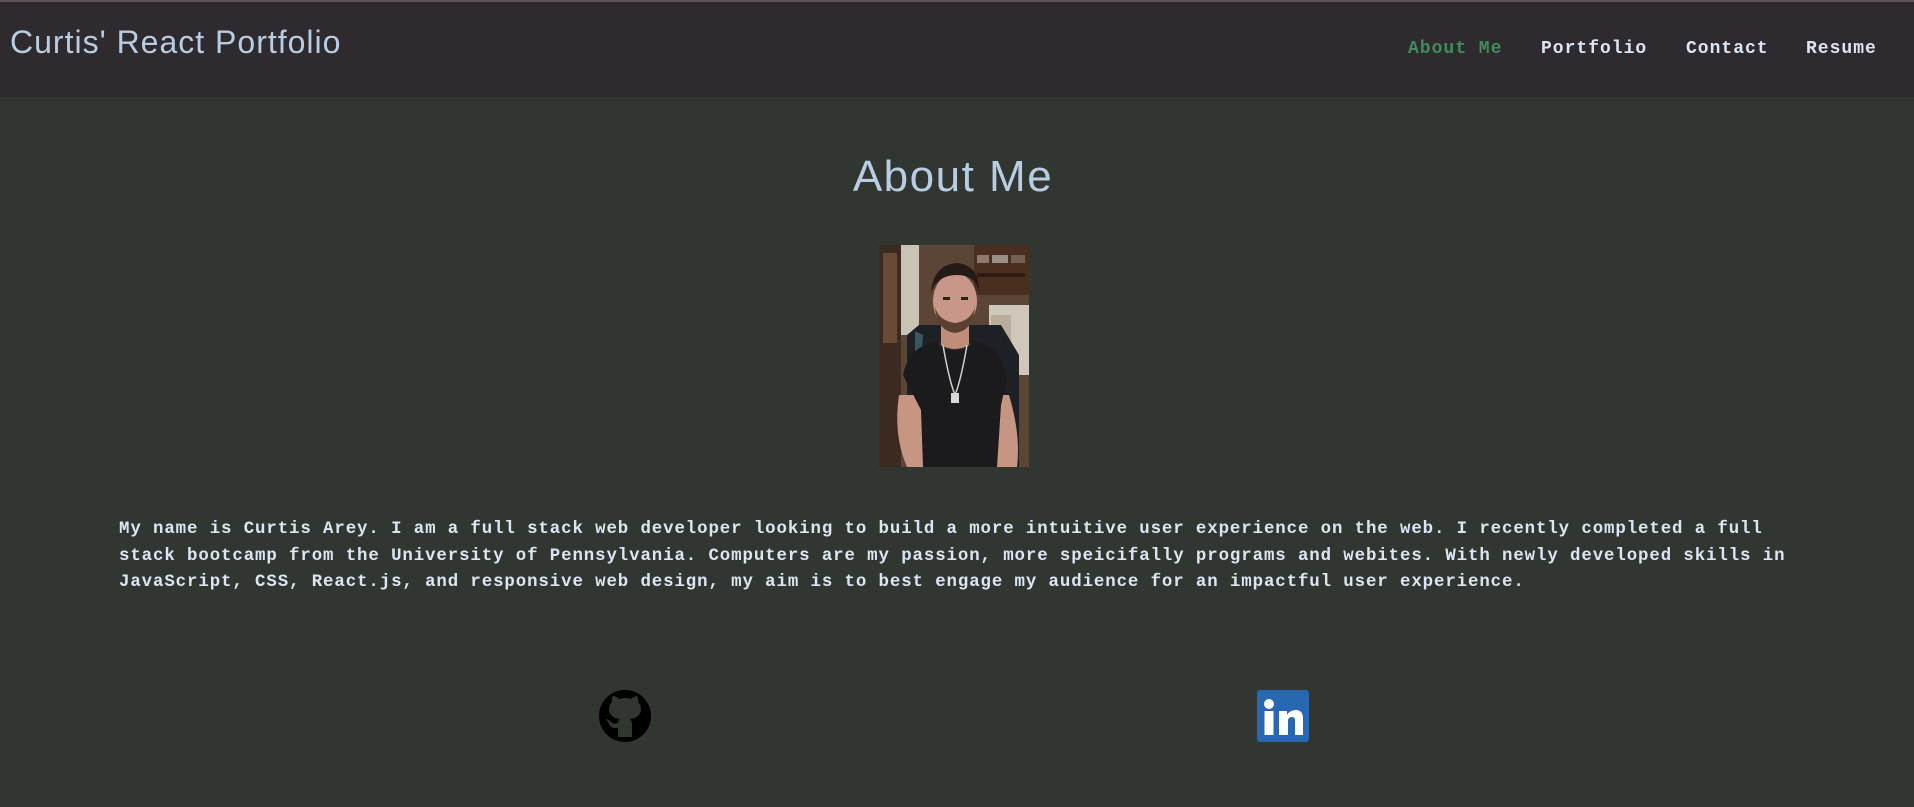 This screenshot has height=807, width=1914. What do you see at coordinates (954, 356) in the screenshot?
I see `profile-photo` at bounding box center [954, 356].